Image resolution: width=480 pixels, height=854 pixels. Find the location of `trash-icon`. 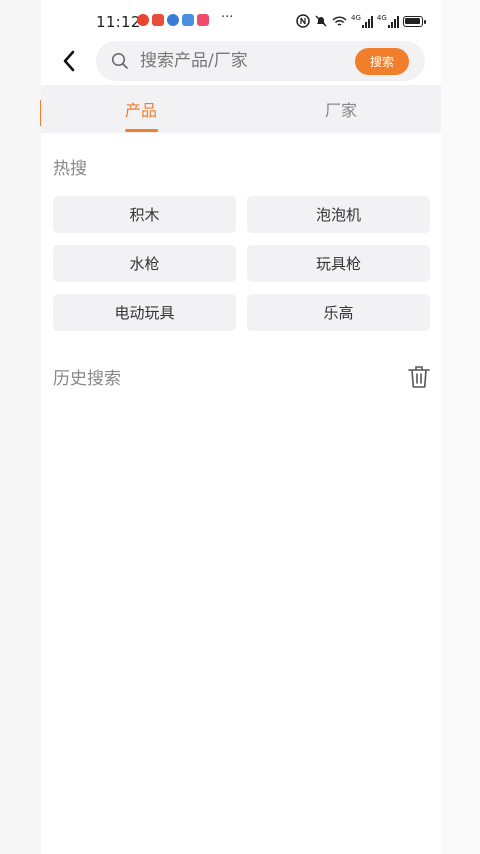

trash-icon is located at coordinates (419, 377).